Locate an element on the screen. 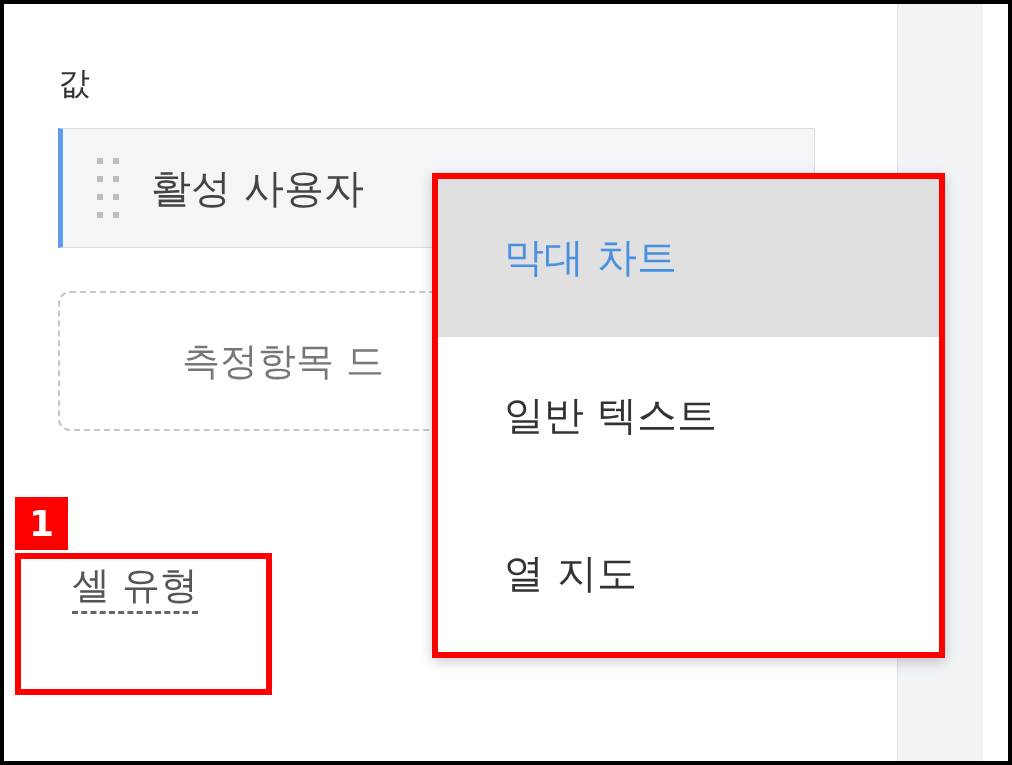 Image resolution: width=1012 pixels, height=765 pixels. annotation-badge: 1 is located at coordinates (41, 523).